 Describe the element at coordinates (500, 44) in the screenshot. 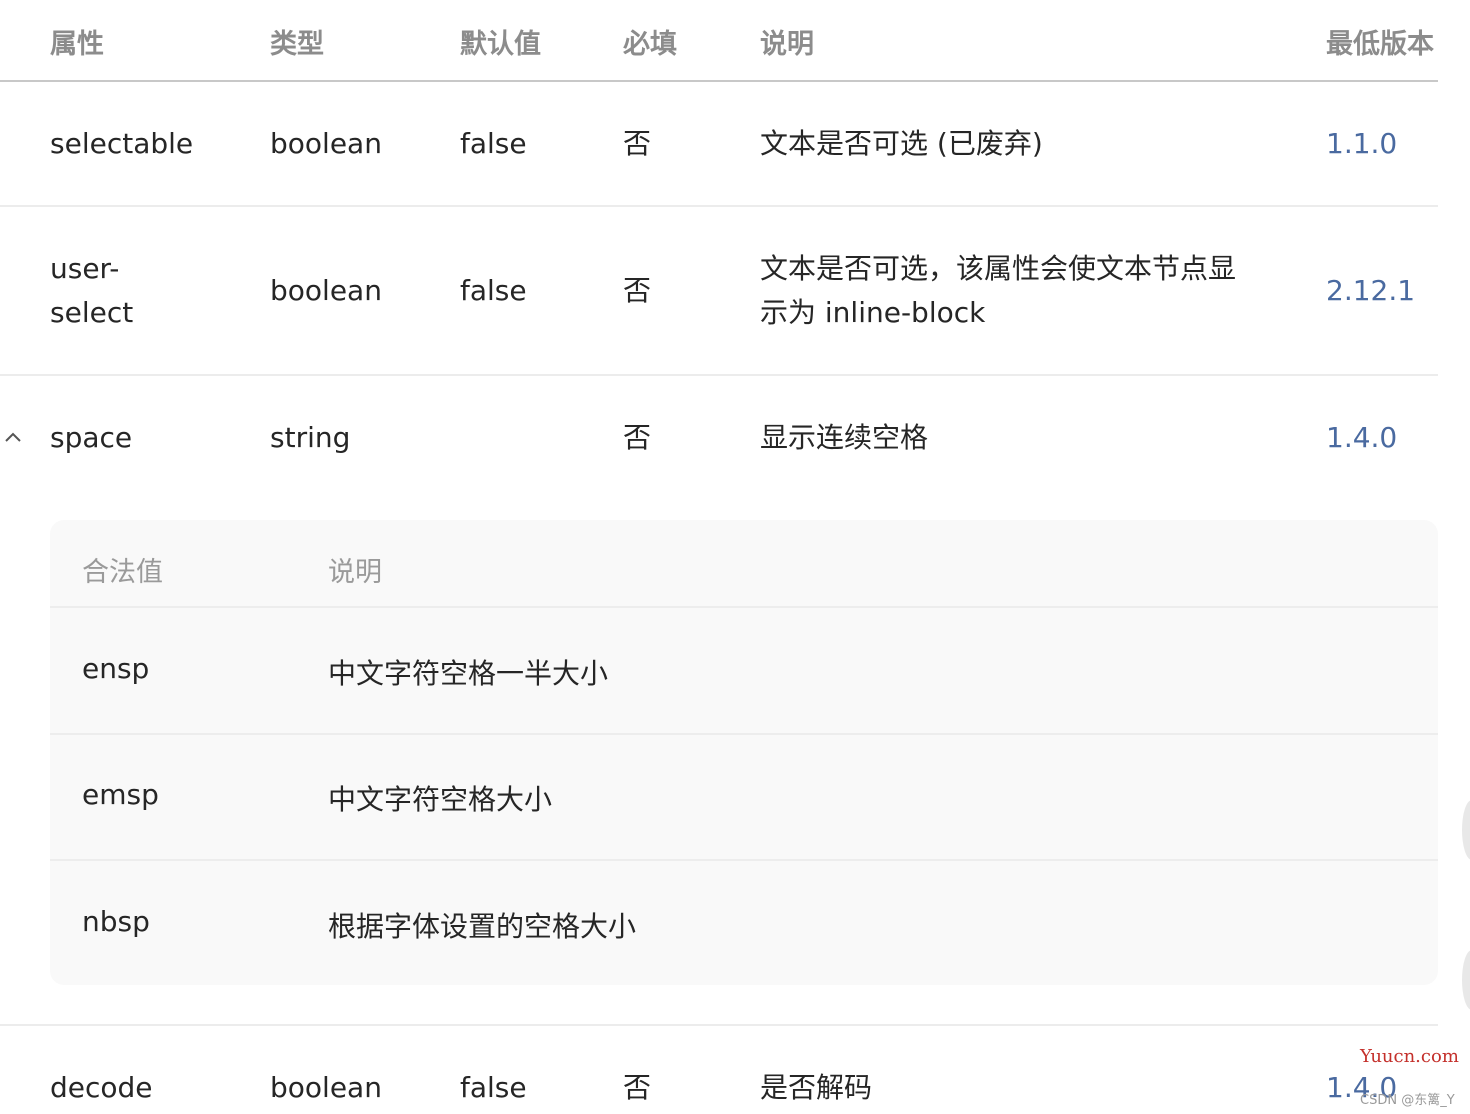

I see `header-default: 默认值` at that location.